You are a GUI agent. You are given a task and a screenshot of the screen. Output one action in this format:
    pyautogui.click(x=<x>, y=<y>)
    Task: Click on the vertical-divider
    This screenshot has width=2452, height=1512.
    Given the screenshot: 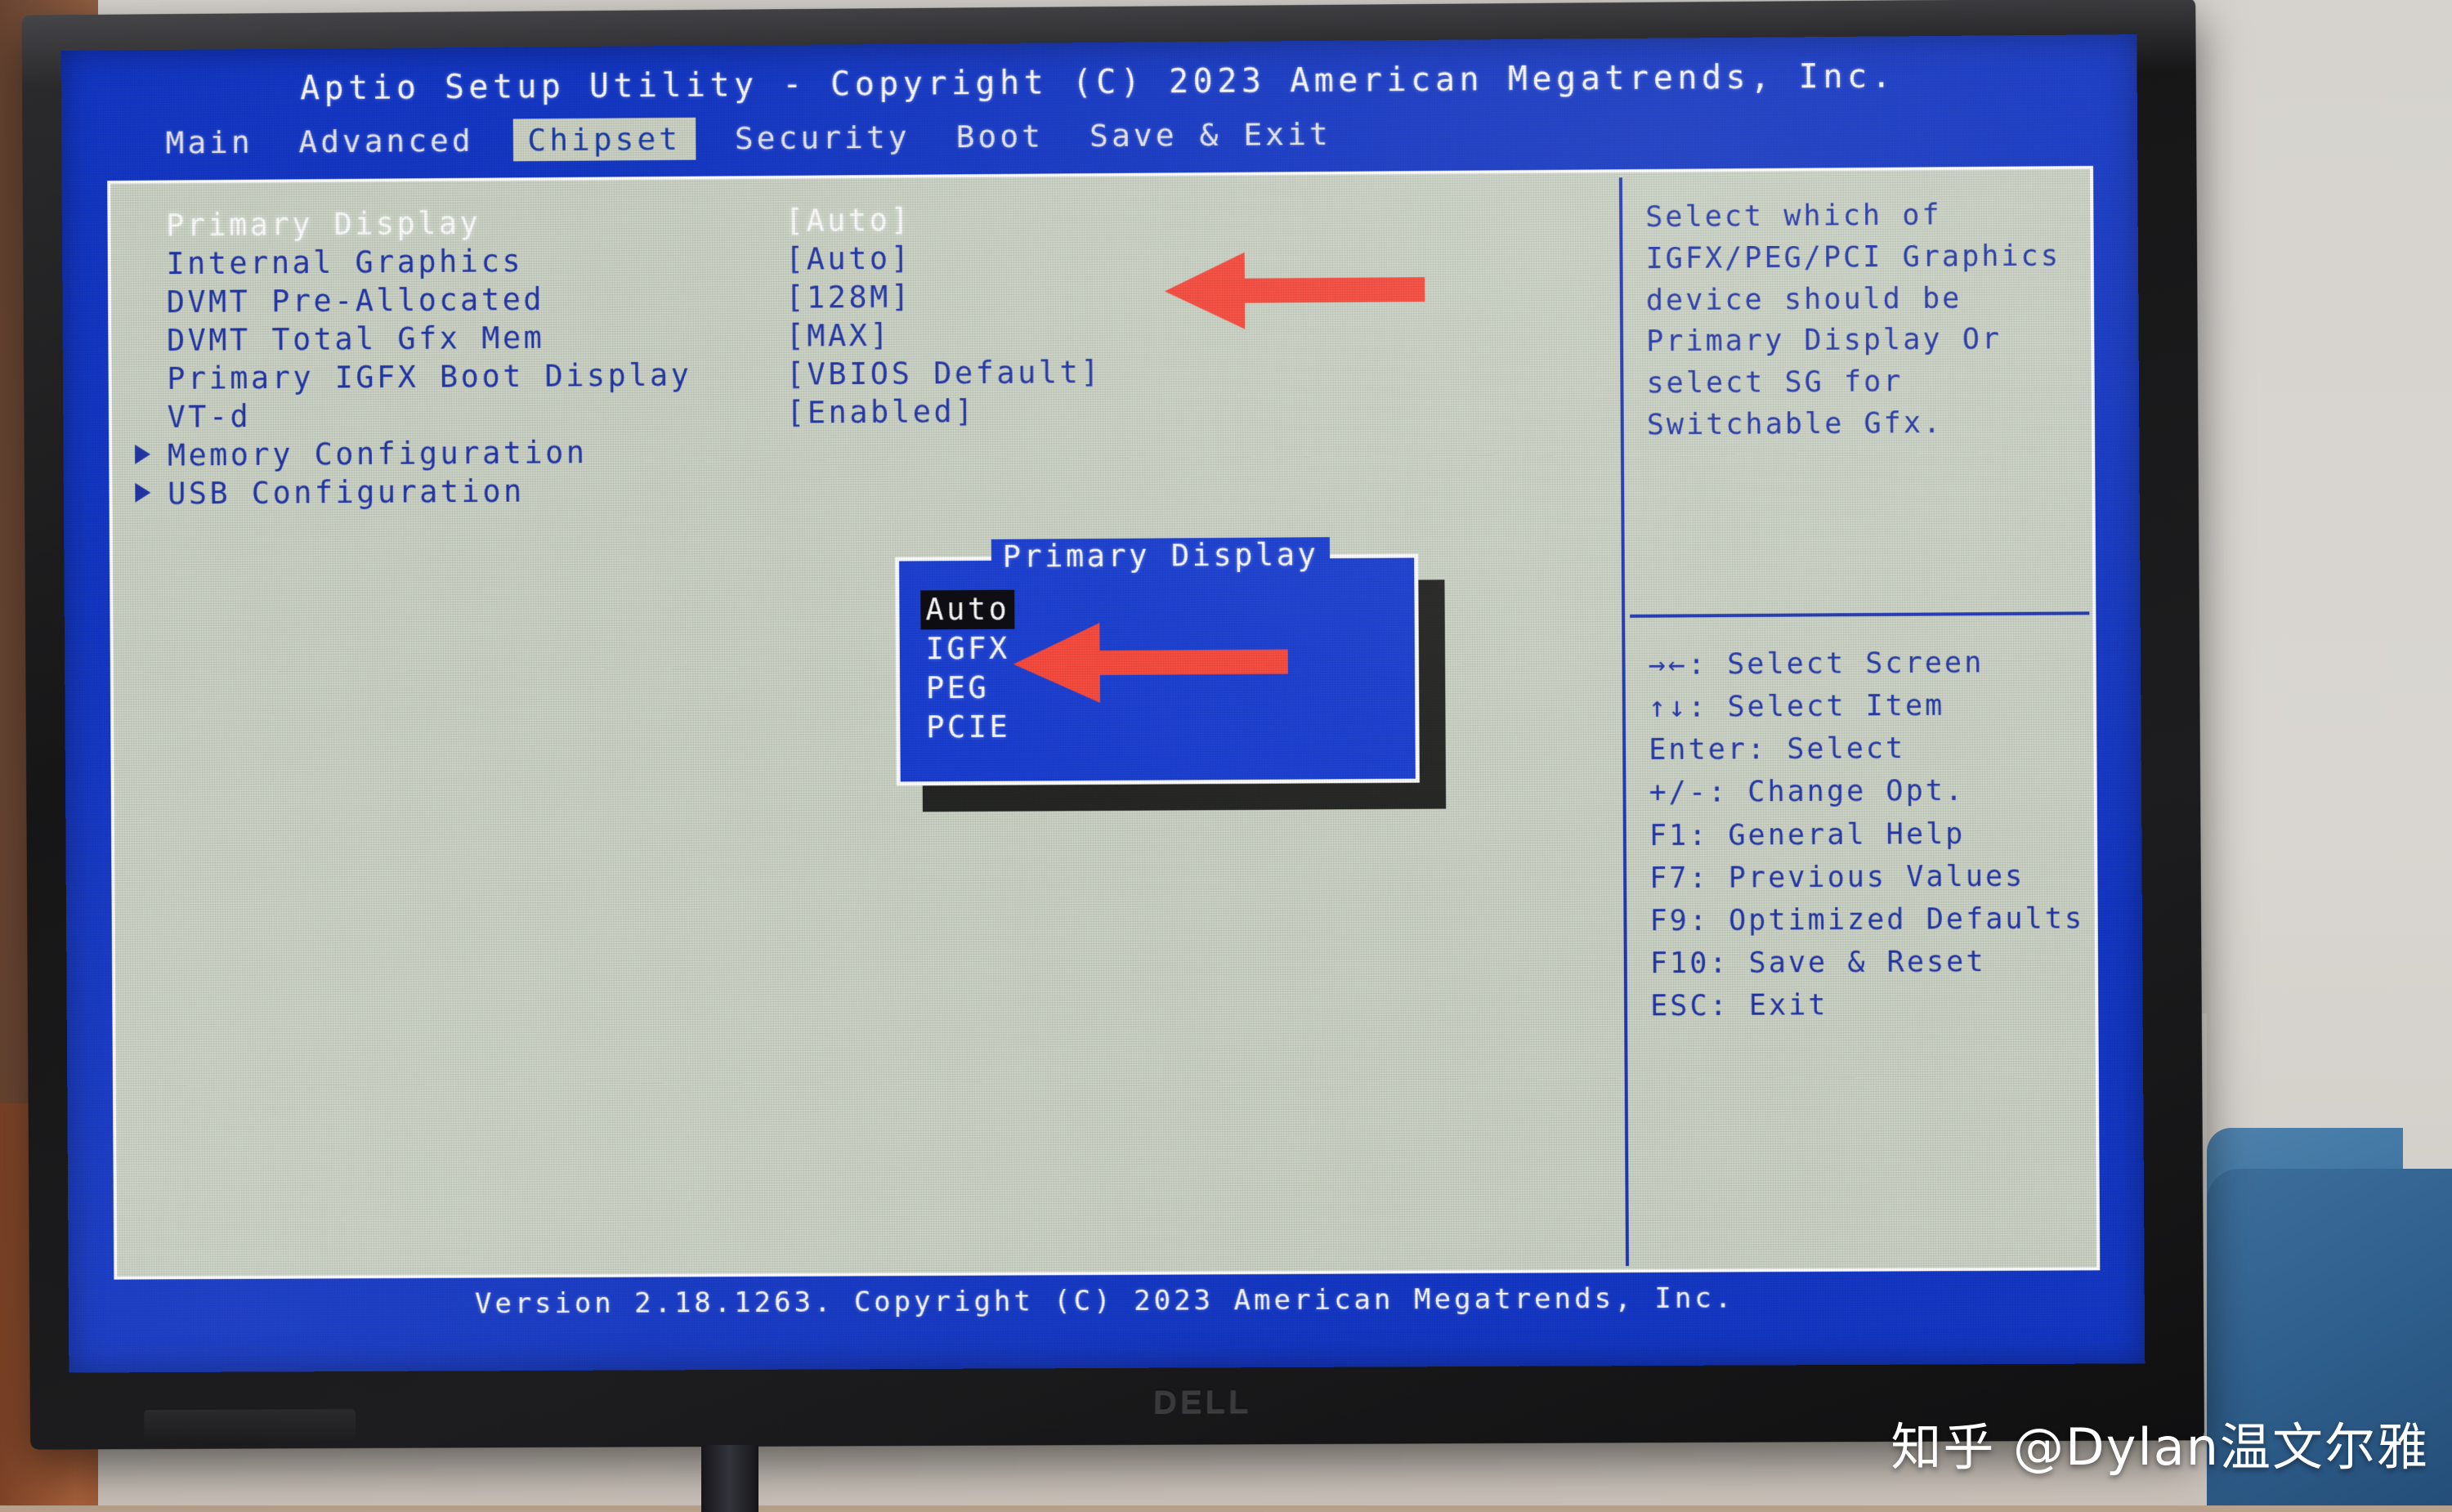 What is the action you would take?
    pyautogui.click(x=1624, y=722)
    